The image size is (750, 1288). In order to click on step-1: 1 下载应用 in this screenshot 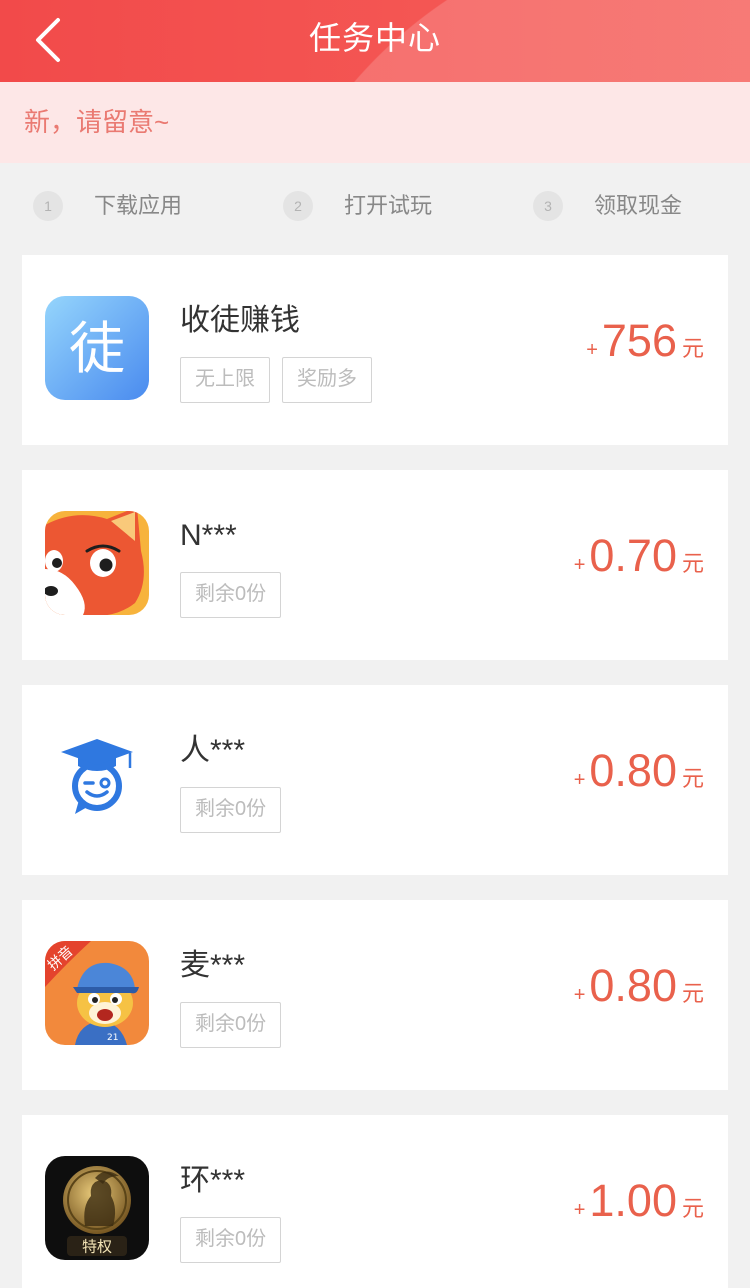, I will do `click(107, 206)`.